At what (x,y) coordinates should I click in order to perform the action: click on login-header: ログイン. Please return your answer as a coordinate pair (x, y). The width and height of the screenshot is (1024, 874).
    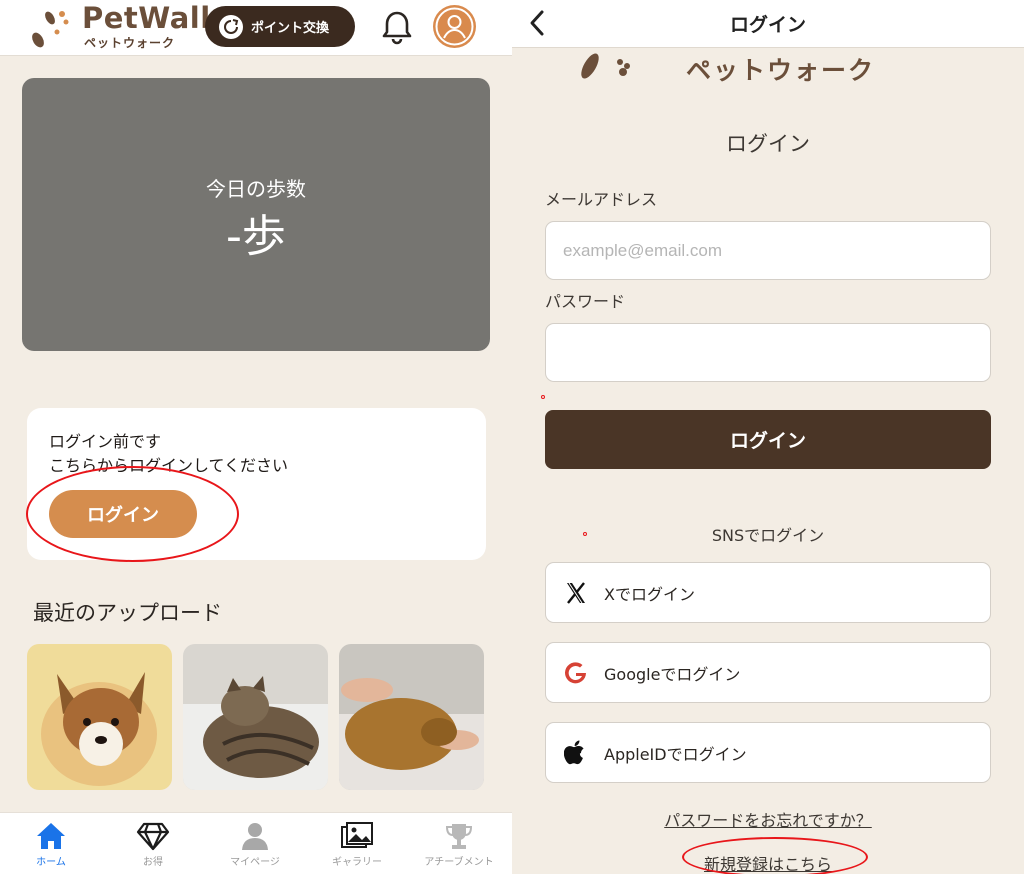
    Looking at the image, I should click on (768, 24).